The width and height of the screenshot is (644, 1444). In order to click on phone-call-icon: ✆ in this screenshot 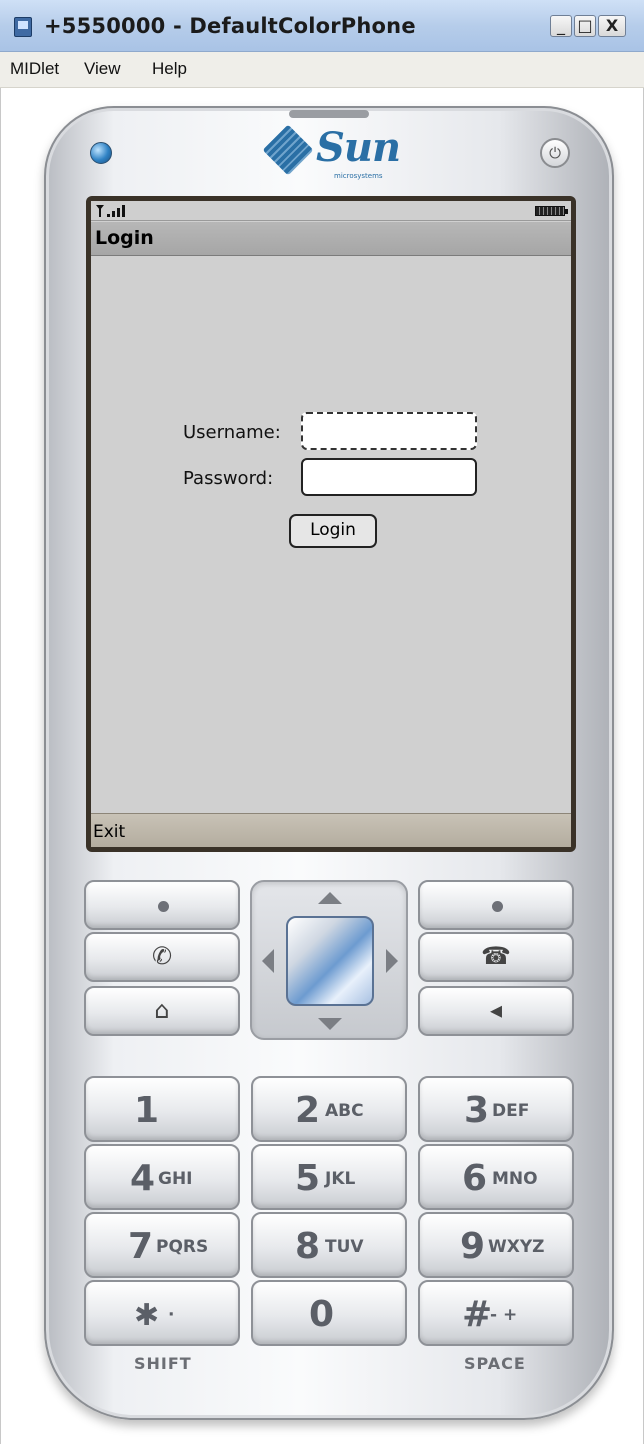, I will do `click(162, 956)`.